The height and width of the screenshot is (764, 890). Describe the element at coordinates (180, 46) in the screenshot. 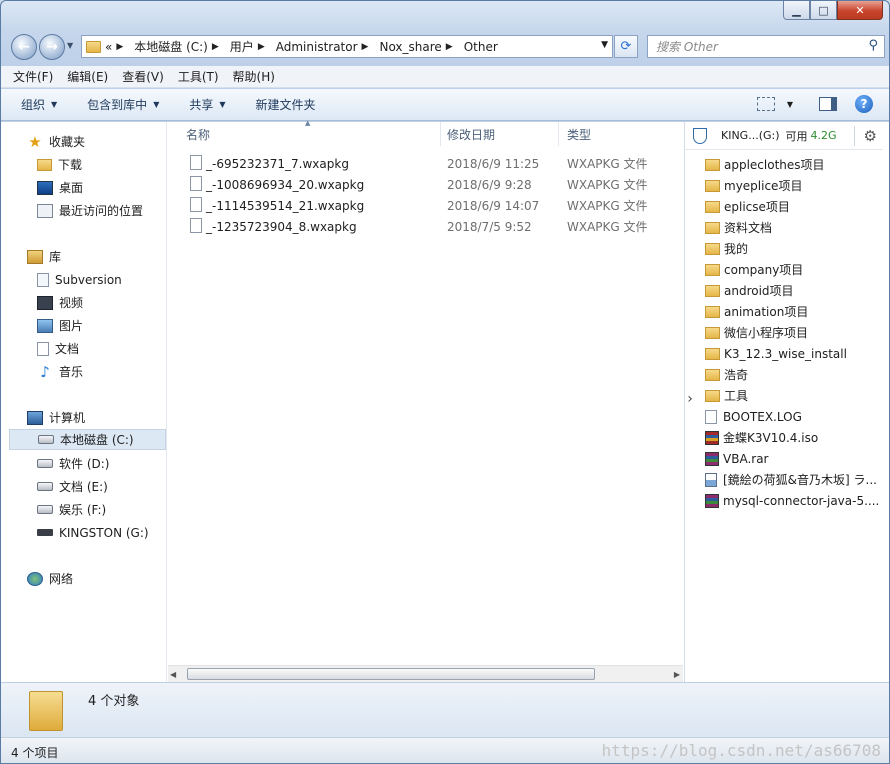

I see `breadcrumb-drive-c: 本地磁盘 (C:) ▶` at that location.